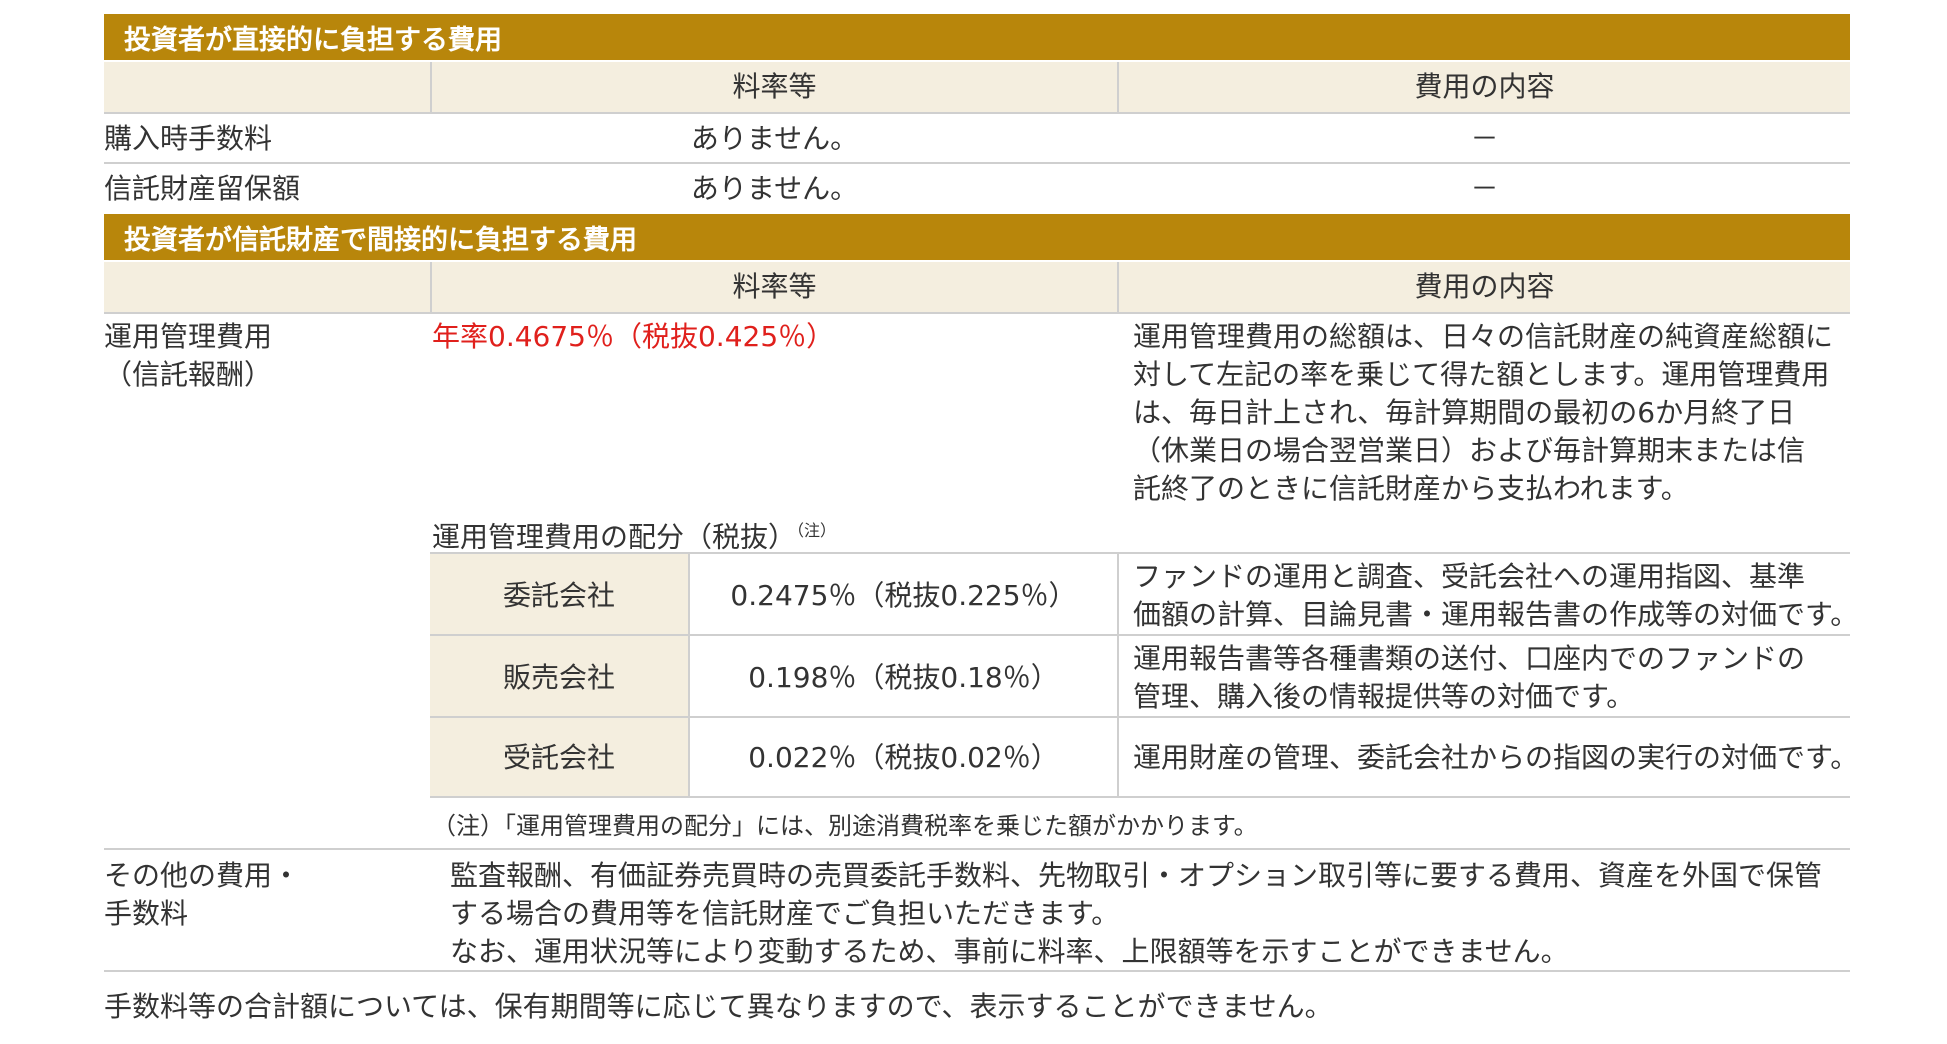 Image resolution: width=1947 pixels, height=1044 pixels. What do you see at coordinates (1496, 614) in the screenshot?
I see `text-line: 価額の計算、目論見書・運用報告書の作成等の対価です。` at bounding box center [1496, 614].